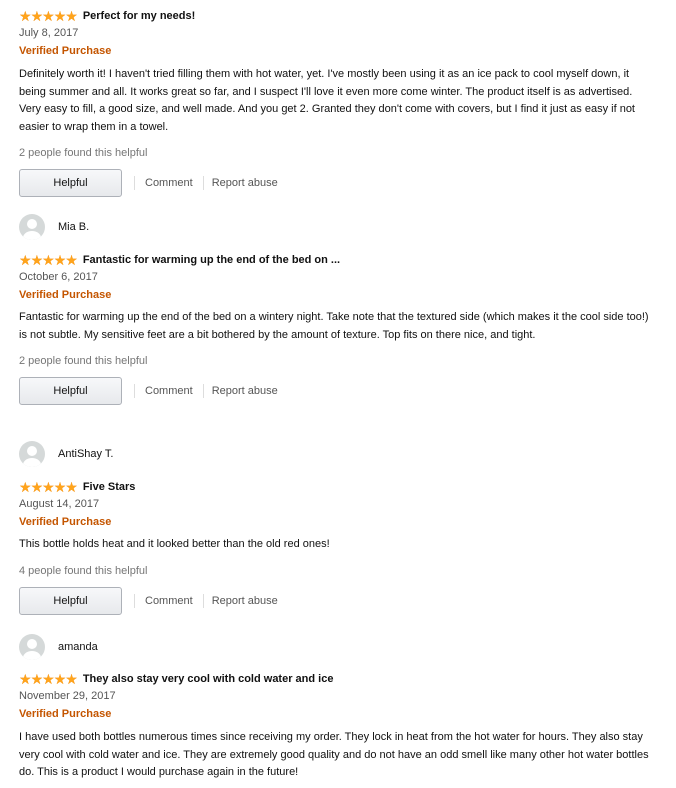 This screenshot has height=788, width=676. Describe the element at coordinates (78, 647) in the screenshot. I see `reviewer-name: amanda` at that location.